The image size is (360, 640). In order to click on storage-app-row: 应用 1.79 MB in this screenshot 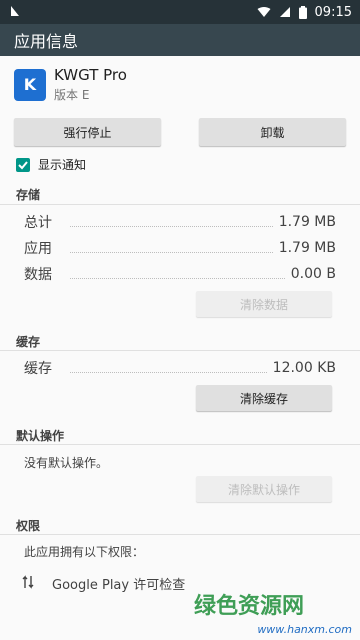, I will do `click(180, 248)`.